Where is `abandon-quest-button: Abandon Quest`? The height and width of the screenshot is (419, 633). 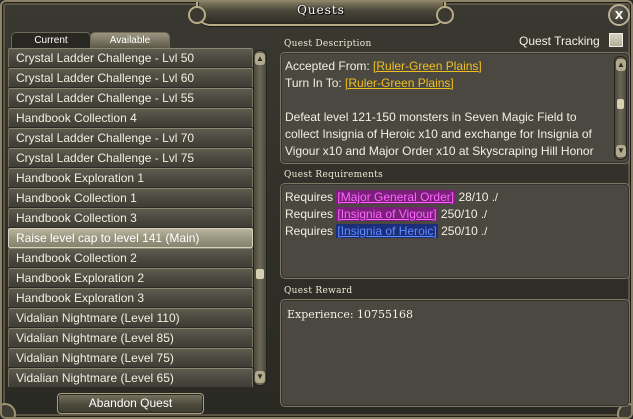
abandon-quest-button: Abandon Quest is located at coordinates (130, 403).